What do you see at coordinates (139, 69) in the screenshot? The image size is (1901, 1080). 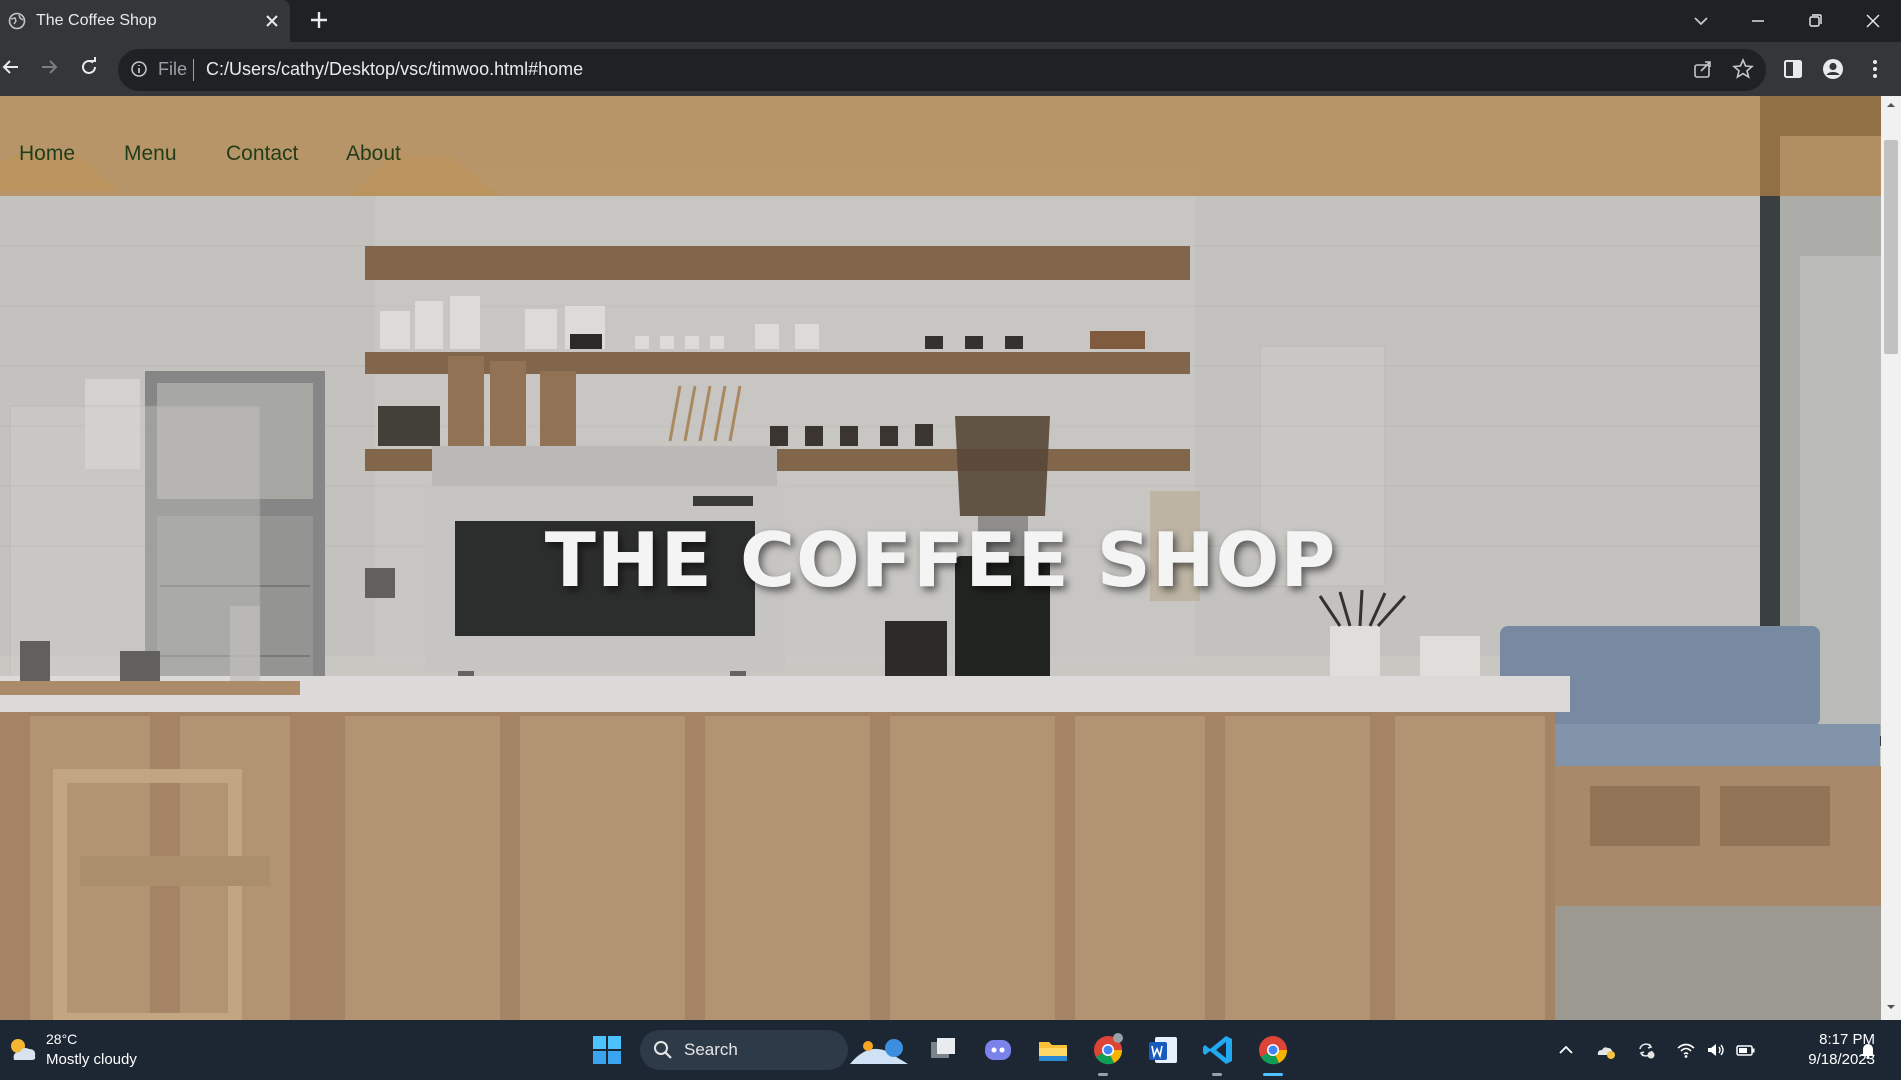 I see `info-icon` at bounding box center [139, 69].